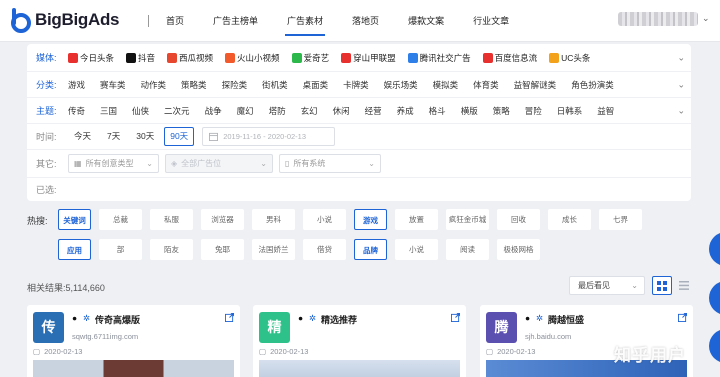 Image resolution: width=720 pixels, height=377 pixels. What do you see at coordinates (140, 58) in the screenshot?
I see `media-option: 抖音` at bounding box center [140, 58].